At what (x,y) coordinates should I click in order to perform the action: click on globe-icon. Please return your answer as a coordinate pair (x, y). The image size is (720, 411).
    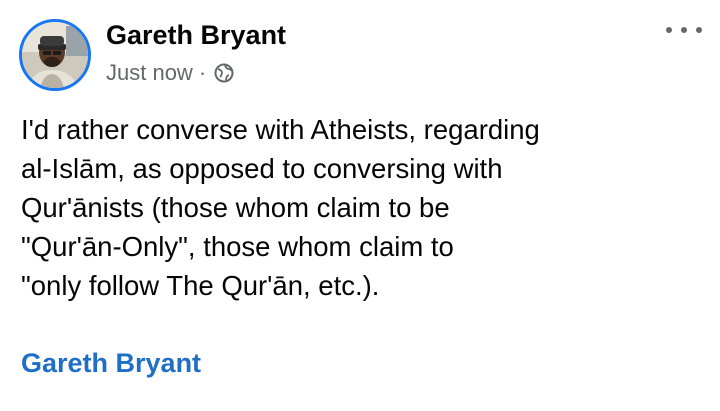
    Looking at the image, I should click on (224, 73).